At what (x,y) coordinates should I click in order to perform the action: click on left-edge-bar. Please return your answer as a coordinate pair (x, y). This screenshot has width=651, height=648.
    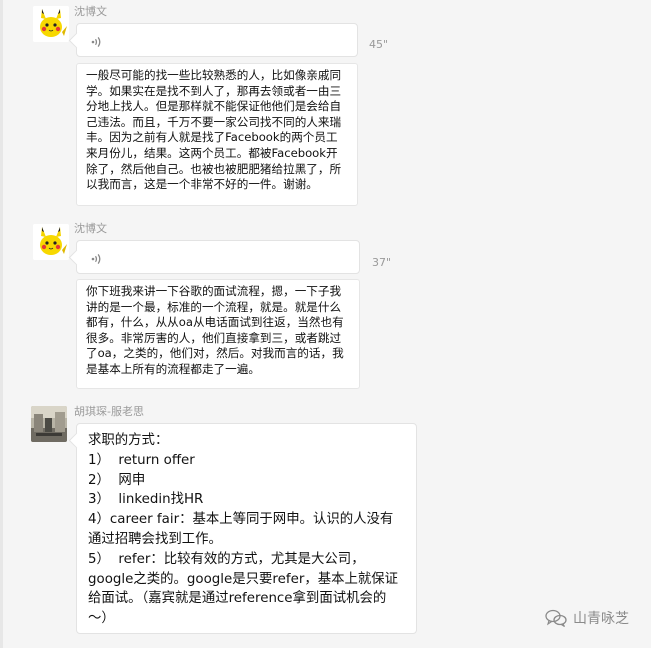
    Looking at the image, I should click on (1, 324).